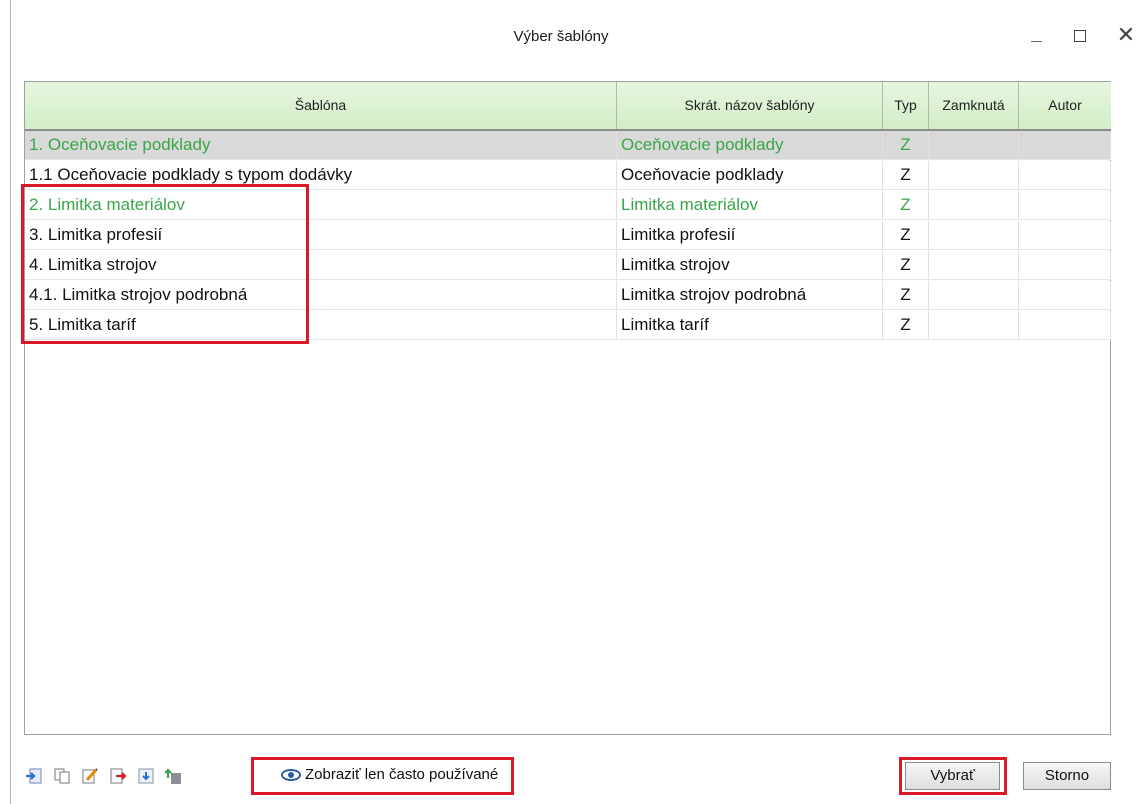 This screenshot has height=804, width=1137. Describe the element at coordinates (1081, 37) in the screenshot. I see `maximize-icon` at that location.